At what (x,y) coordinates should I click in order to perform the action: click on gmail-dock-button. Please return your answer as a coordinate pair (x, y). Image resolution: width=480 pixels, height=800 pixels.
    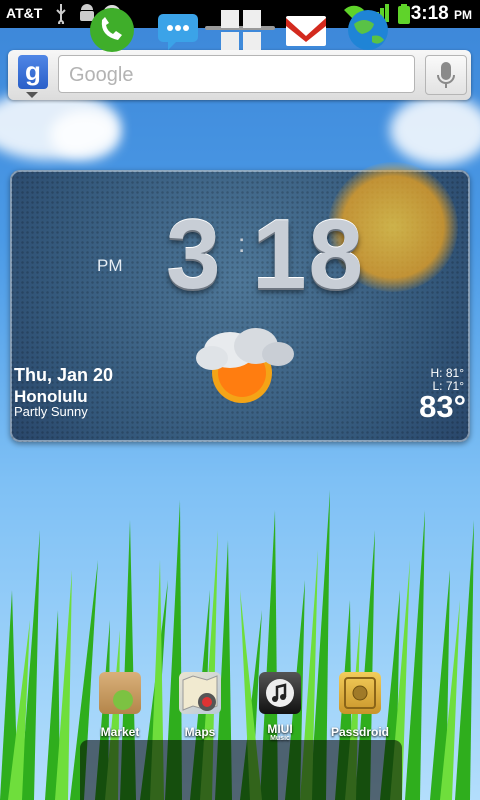
    Looking at the image, I should click on (306, 30).